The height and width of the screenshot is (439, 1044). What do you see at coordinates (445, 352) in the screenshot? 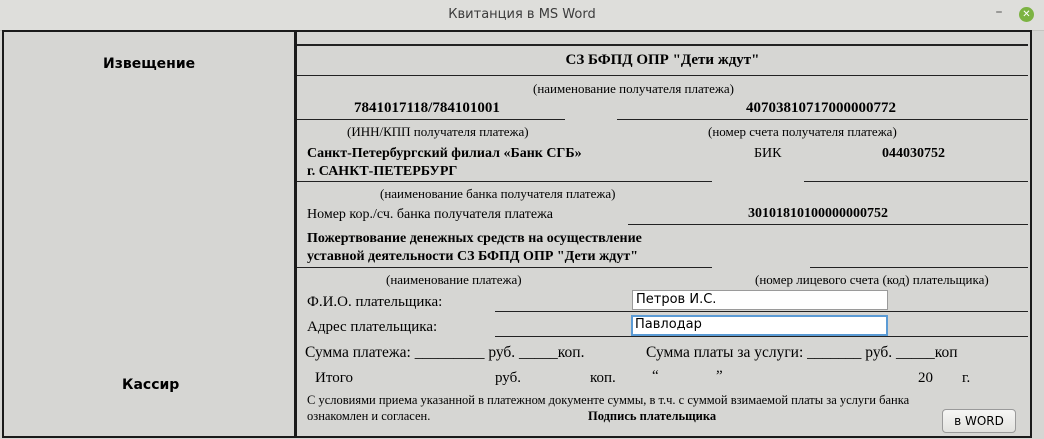
I see `sum-line: Сумма платежа: _________ руб. _____коп.` at bounding box center [445, 352].